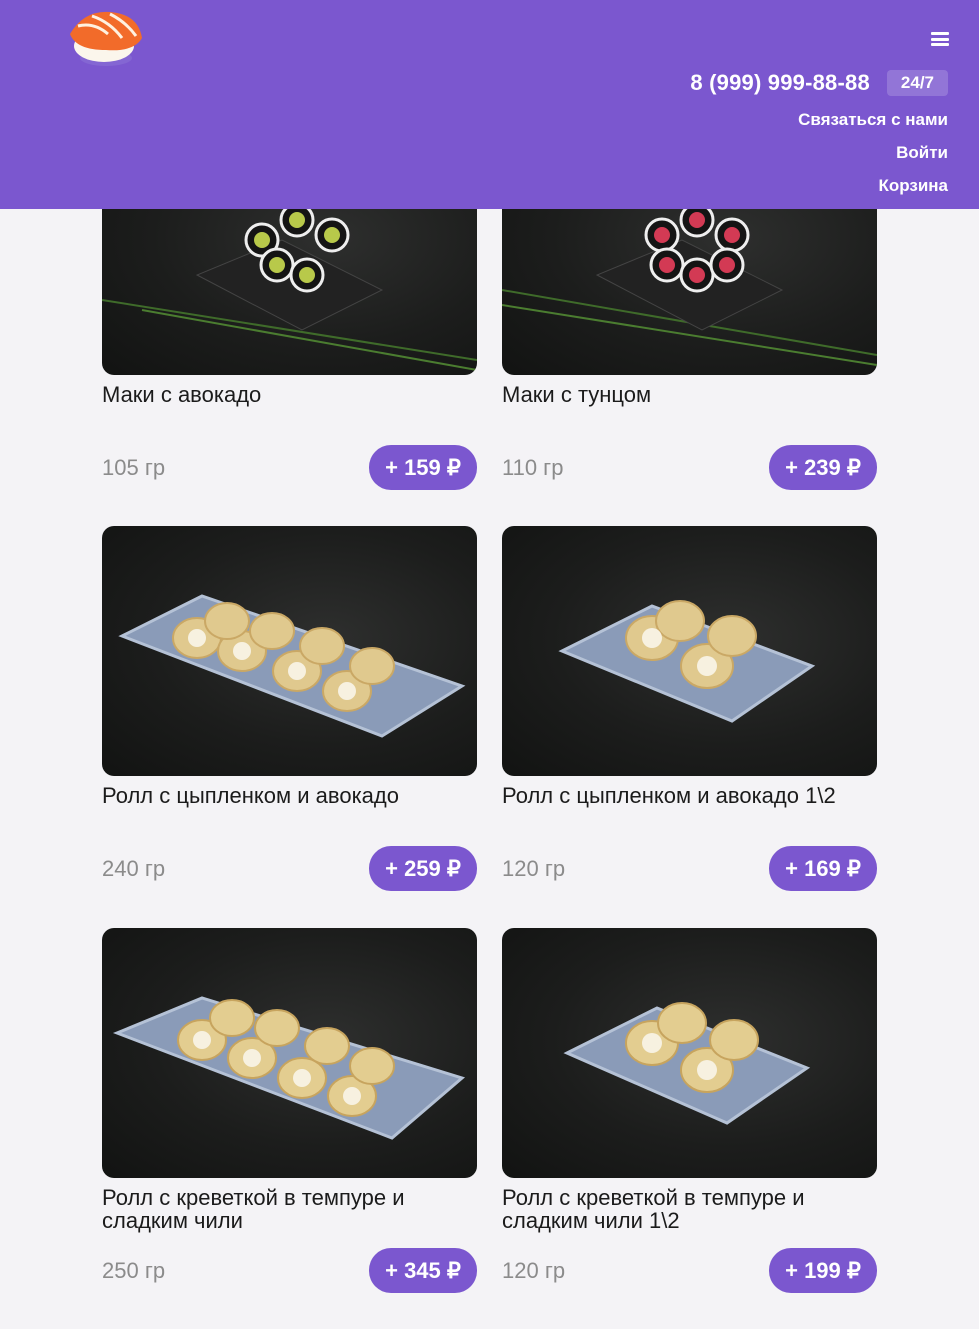 Image resolution: width=979 pixels, height=1329 pixels. What do you see at coordinates (182, 394) in the screenshot?
I see `product-name: Маки с авокадо` at bounding box center [182, 394].